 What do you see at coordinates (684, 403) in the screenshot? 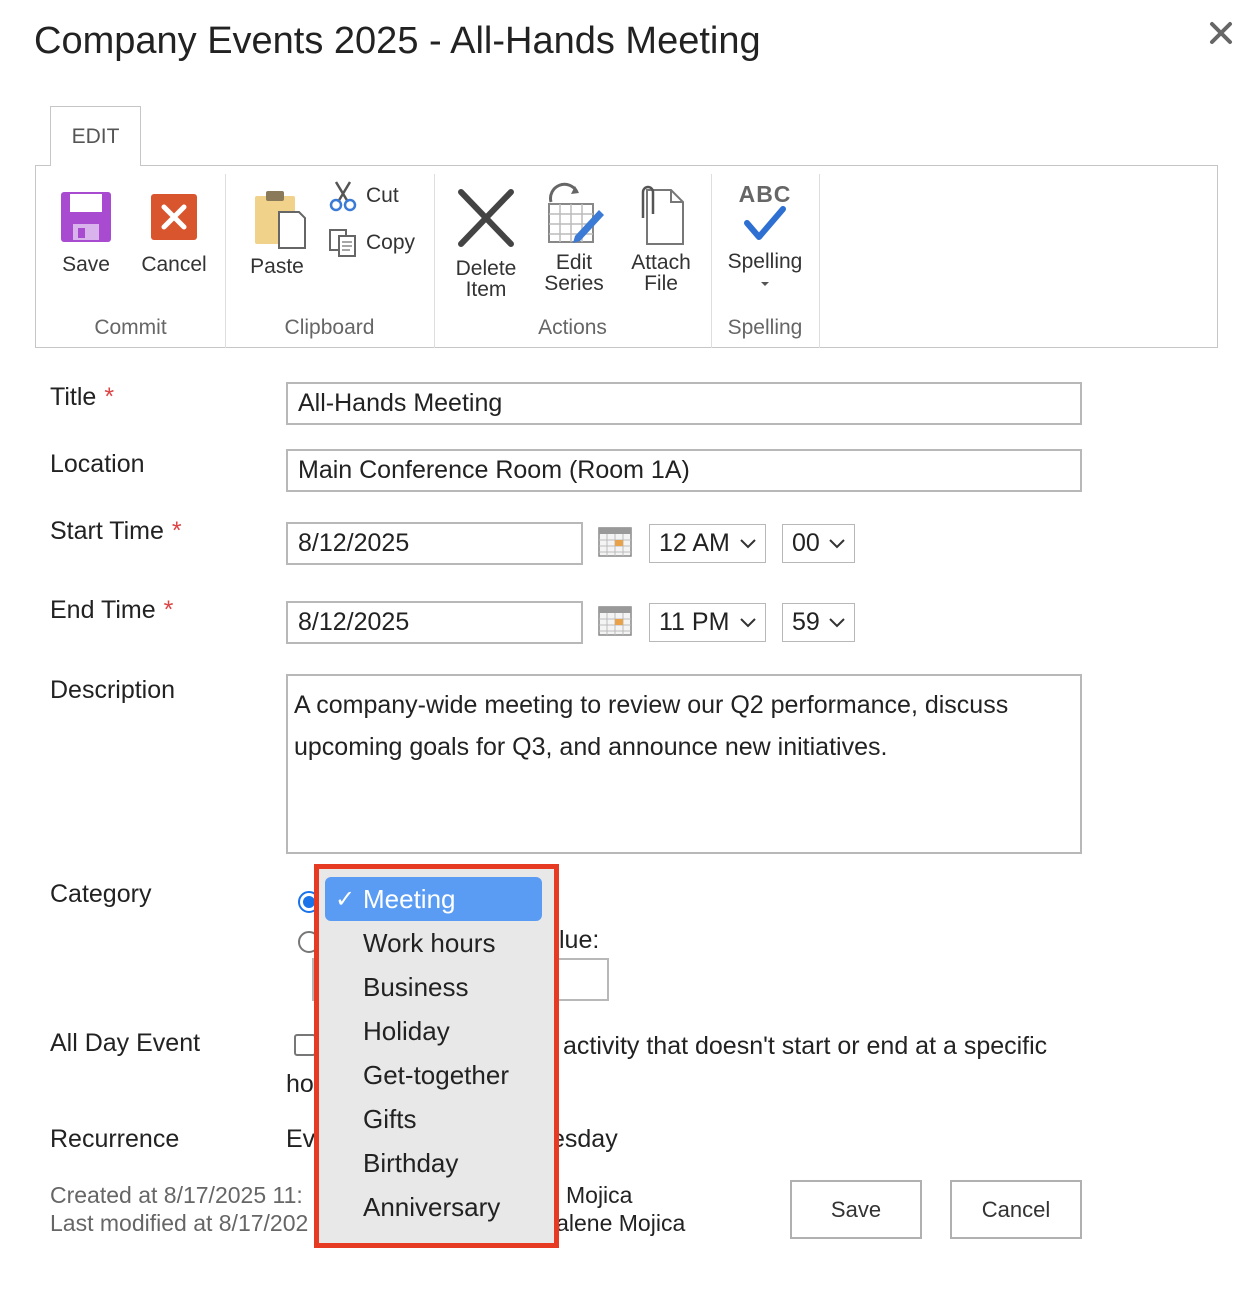
I see `title-input: All-Hands Meeting` at bounding box center [684, 403].